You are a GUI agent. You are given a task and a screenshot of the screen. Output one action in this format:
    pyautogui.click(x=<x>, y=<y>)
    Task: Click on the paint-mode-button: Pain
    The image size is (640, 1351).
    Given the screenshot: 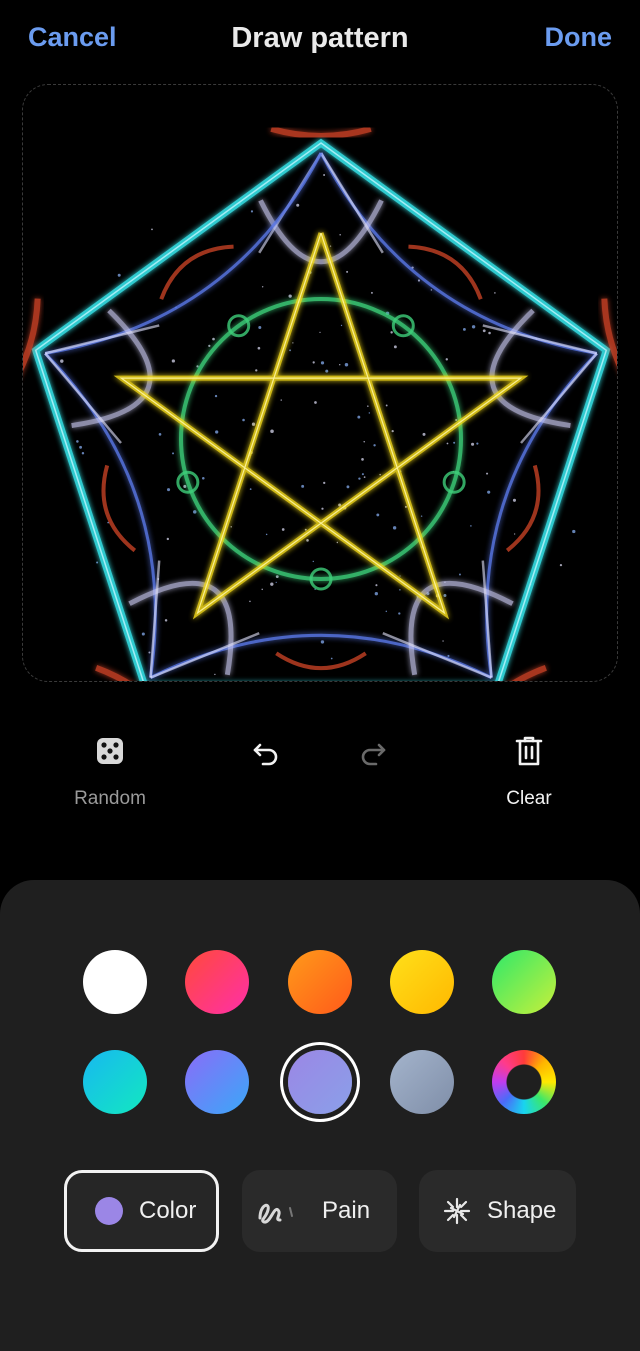 What is the action you would take?
    pyautogui.click(x=319, y=1211)
    